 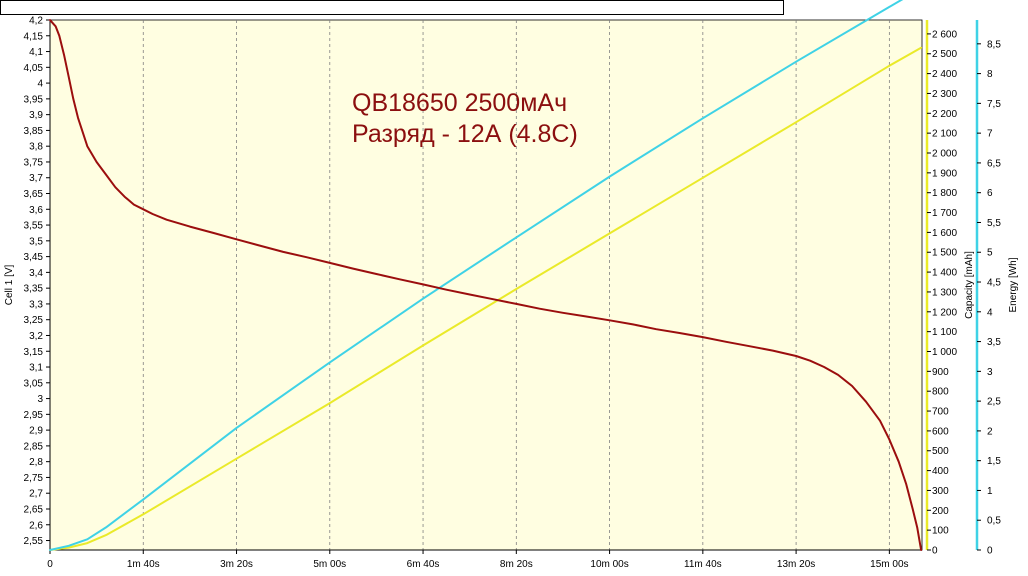 What do you see at coordinates (944, 34) in the screenshot?
I see `capacity-tick-label: 2 600` at bounding box center [944, 34].